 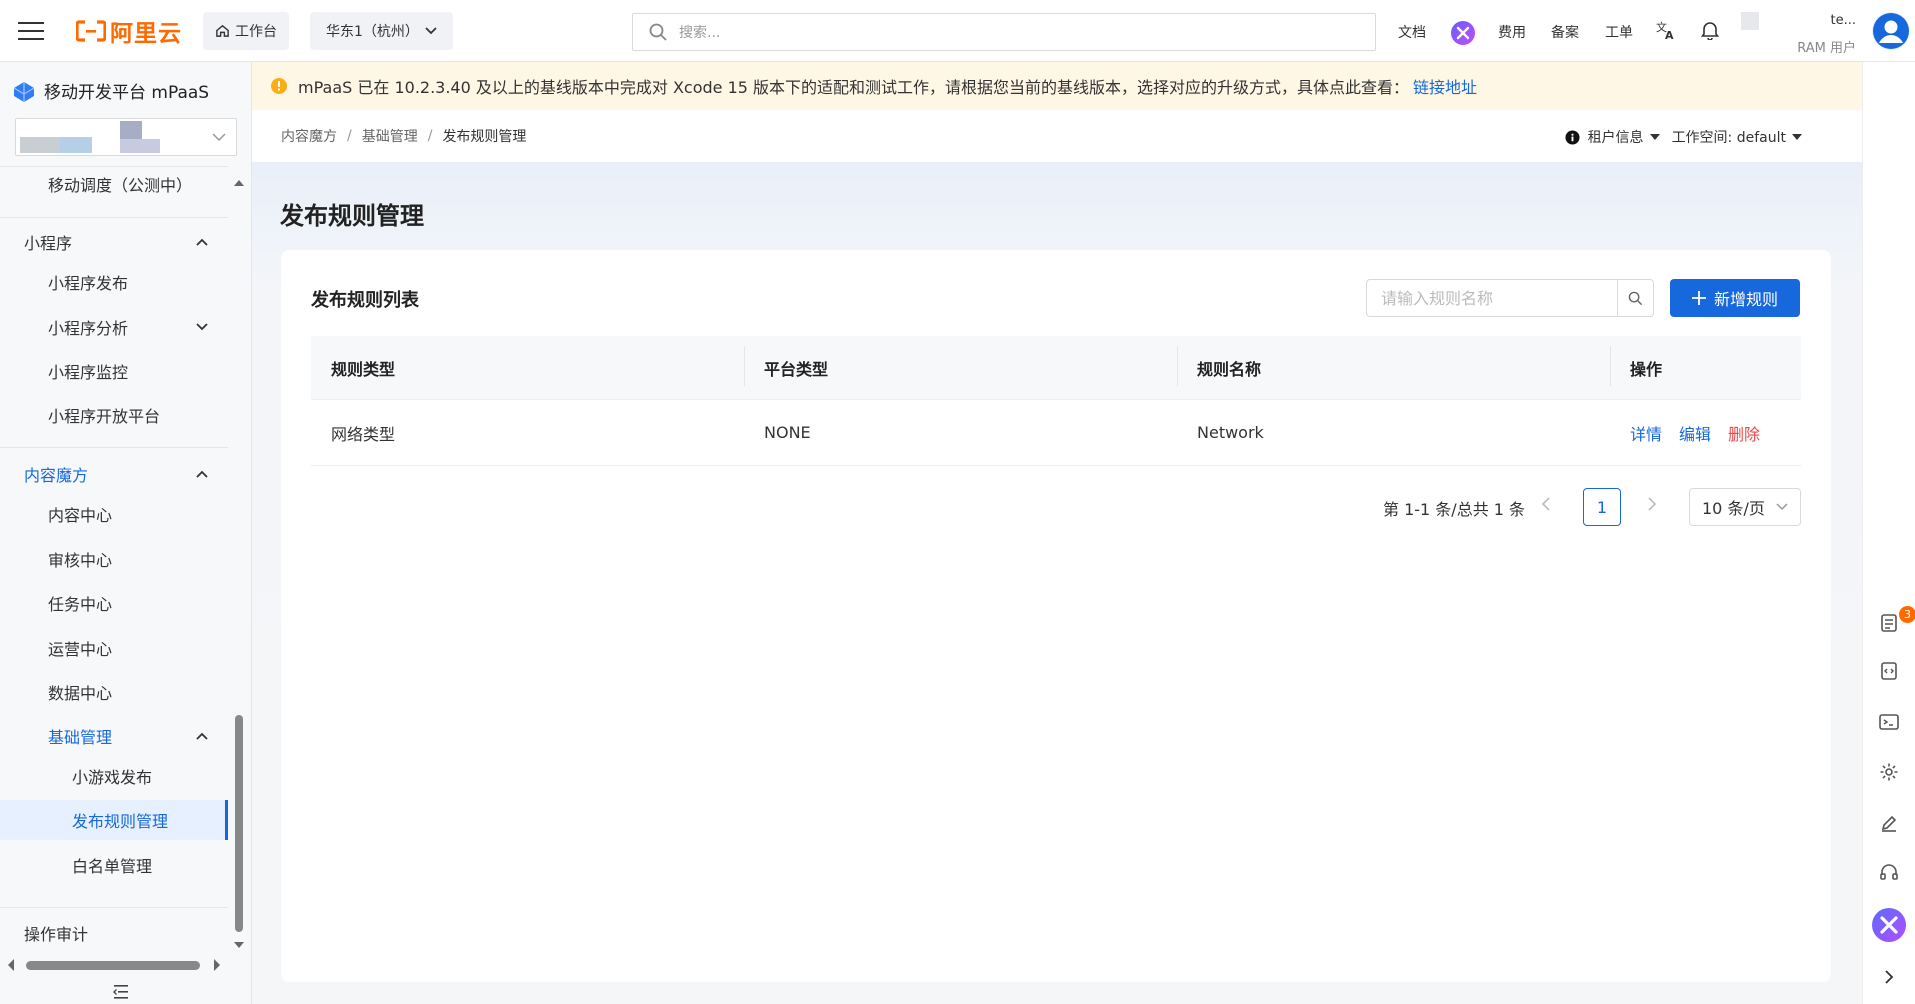 What do you see at coordinates (114, 371) in the screenshot?
I see `sidebar-item-mini-program-monitor: 小程序监控` at bounding box center [114, 371].